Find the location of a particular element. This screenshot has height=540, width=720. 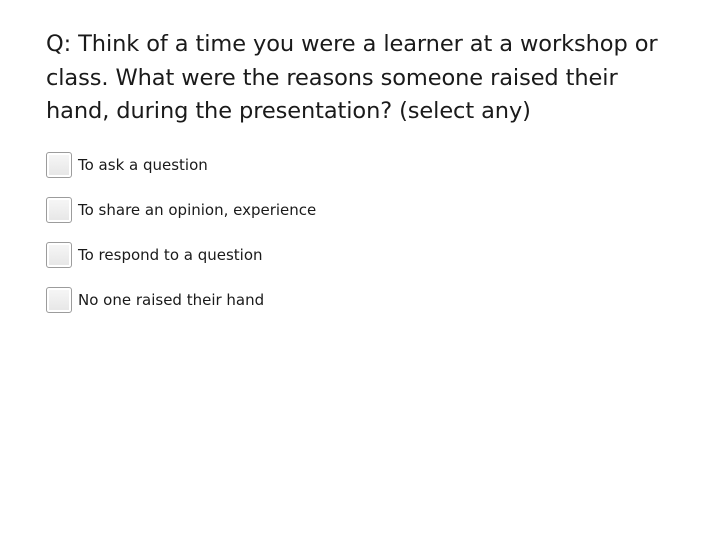

option-respond-question: To respond to a question is located at coordinates (181, 255).